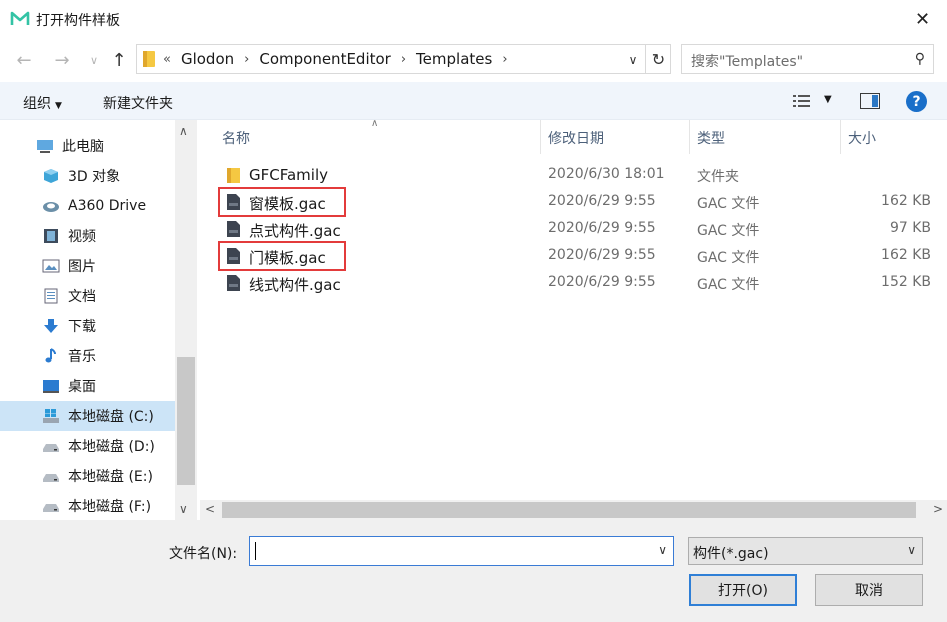  I want to click on sidebar-item-drive-d: 本地磁盘 (D:), so click(87, 446).